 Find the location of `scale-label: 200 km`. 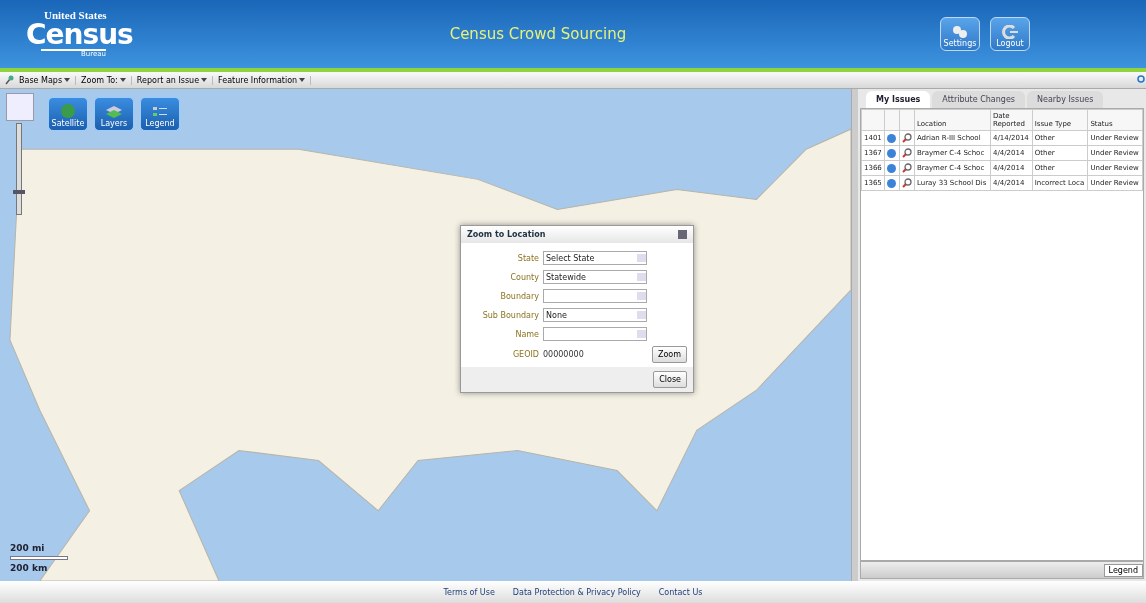

scale-label: 200 km is located at coordinates (29, 568).